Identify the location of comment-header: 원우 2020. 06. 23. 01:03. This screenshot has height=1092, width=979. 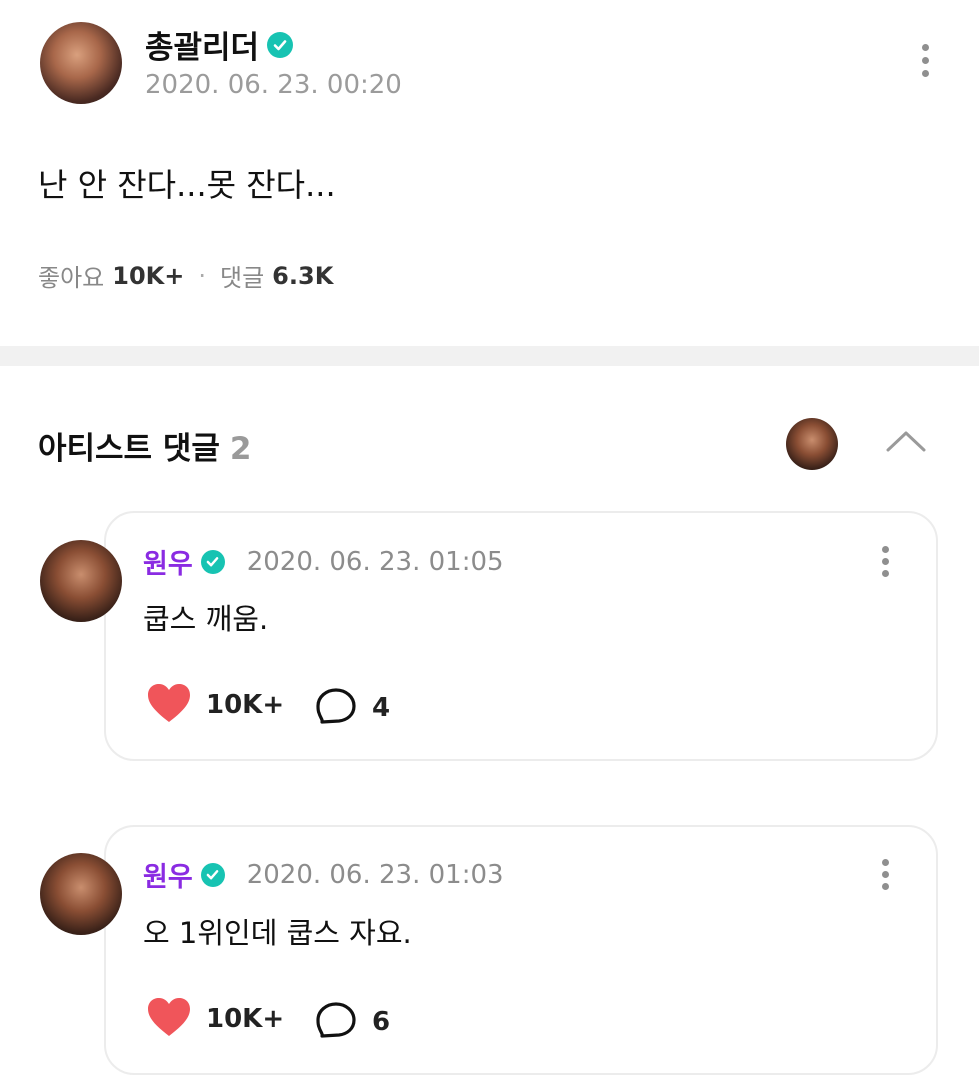
(323, 874).